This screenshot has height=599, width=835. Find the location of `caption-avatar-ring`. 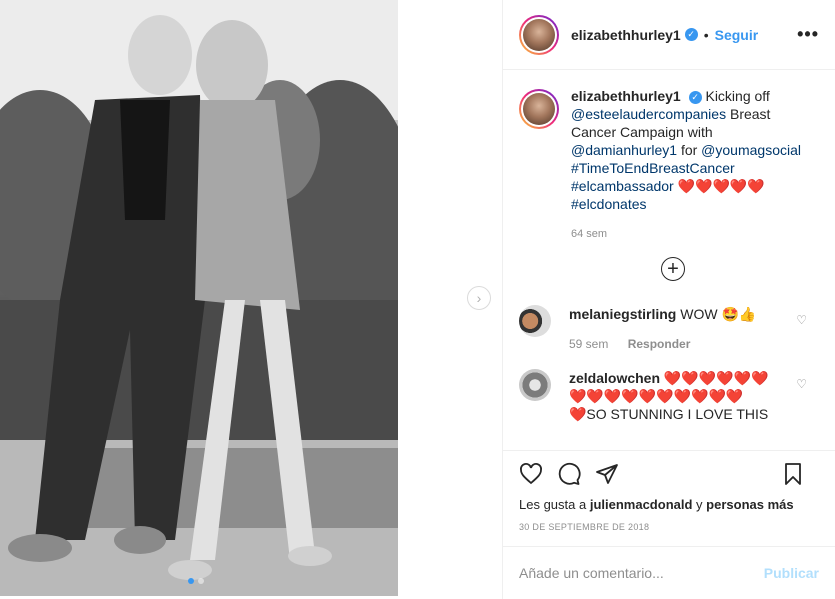

caption-avatar-ring is located at coordinates (539, 109).